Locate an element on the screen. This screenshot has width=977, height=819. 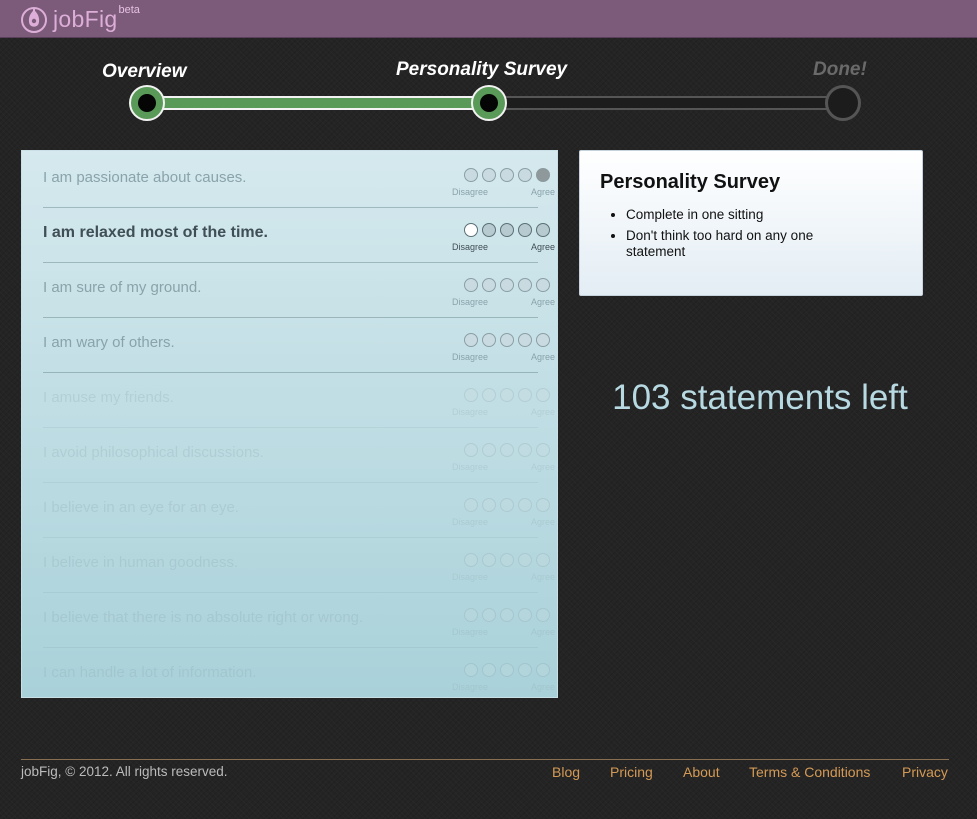
footer-link-pricing: Pricing is located at coordinates (631, 772).